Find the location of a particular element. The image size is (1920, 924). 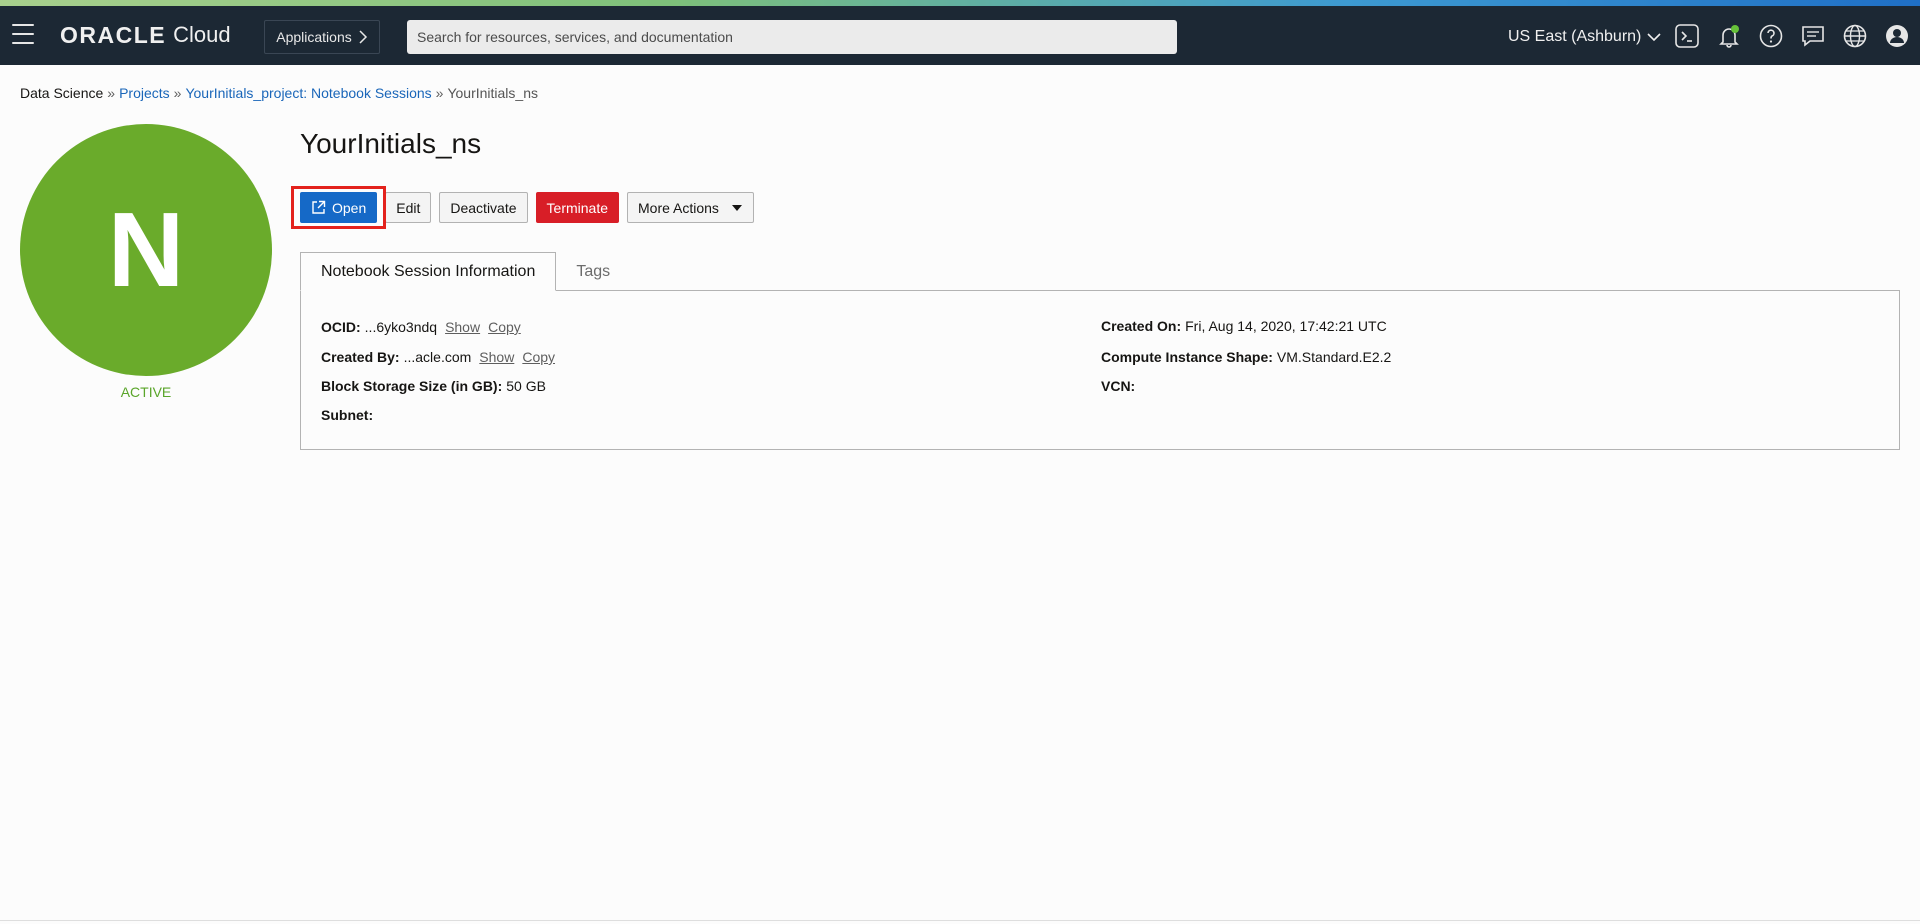

applications-button: Applications is located at coordinates (322, 37).